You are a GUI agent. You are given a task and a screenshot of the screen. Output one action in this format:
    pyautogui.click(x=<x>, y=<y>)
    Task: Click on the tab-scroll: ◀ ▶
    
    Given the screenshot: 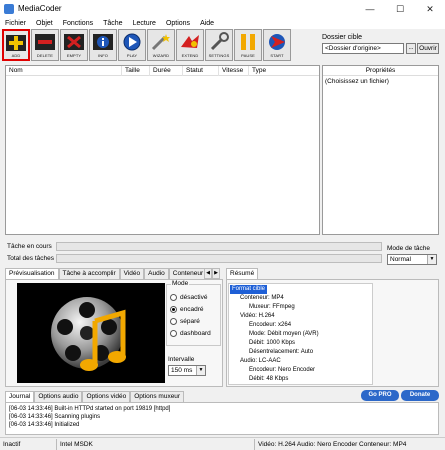 What is the action you would take?
    pyautogui.click(x=212, y=273)
    